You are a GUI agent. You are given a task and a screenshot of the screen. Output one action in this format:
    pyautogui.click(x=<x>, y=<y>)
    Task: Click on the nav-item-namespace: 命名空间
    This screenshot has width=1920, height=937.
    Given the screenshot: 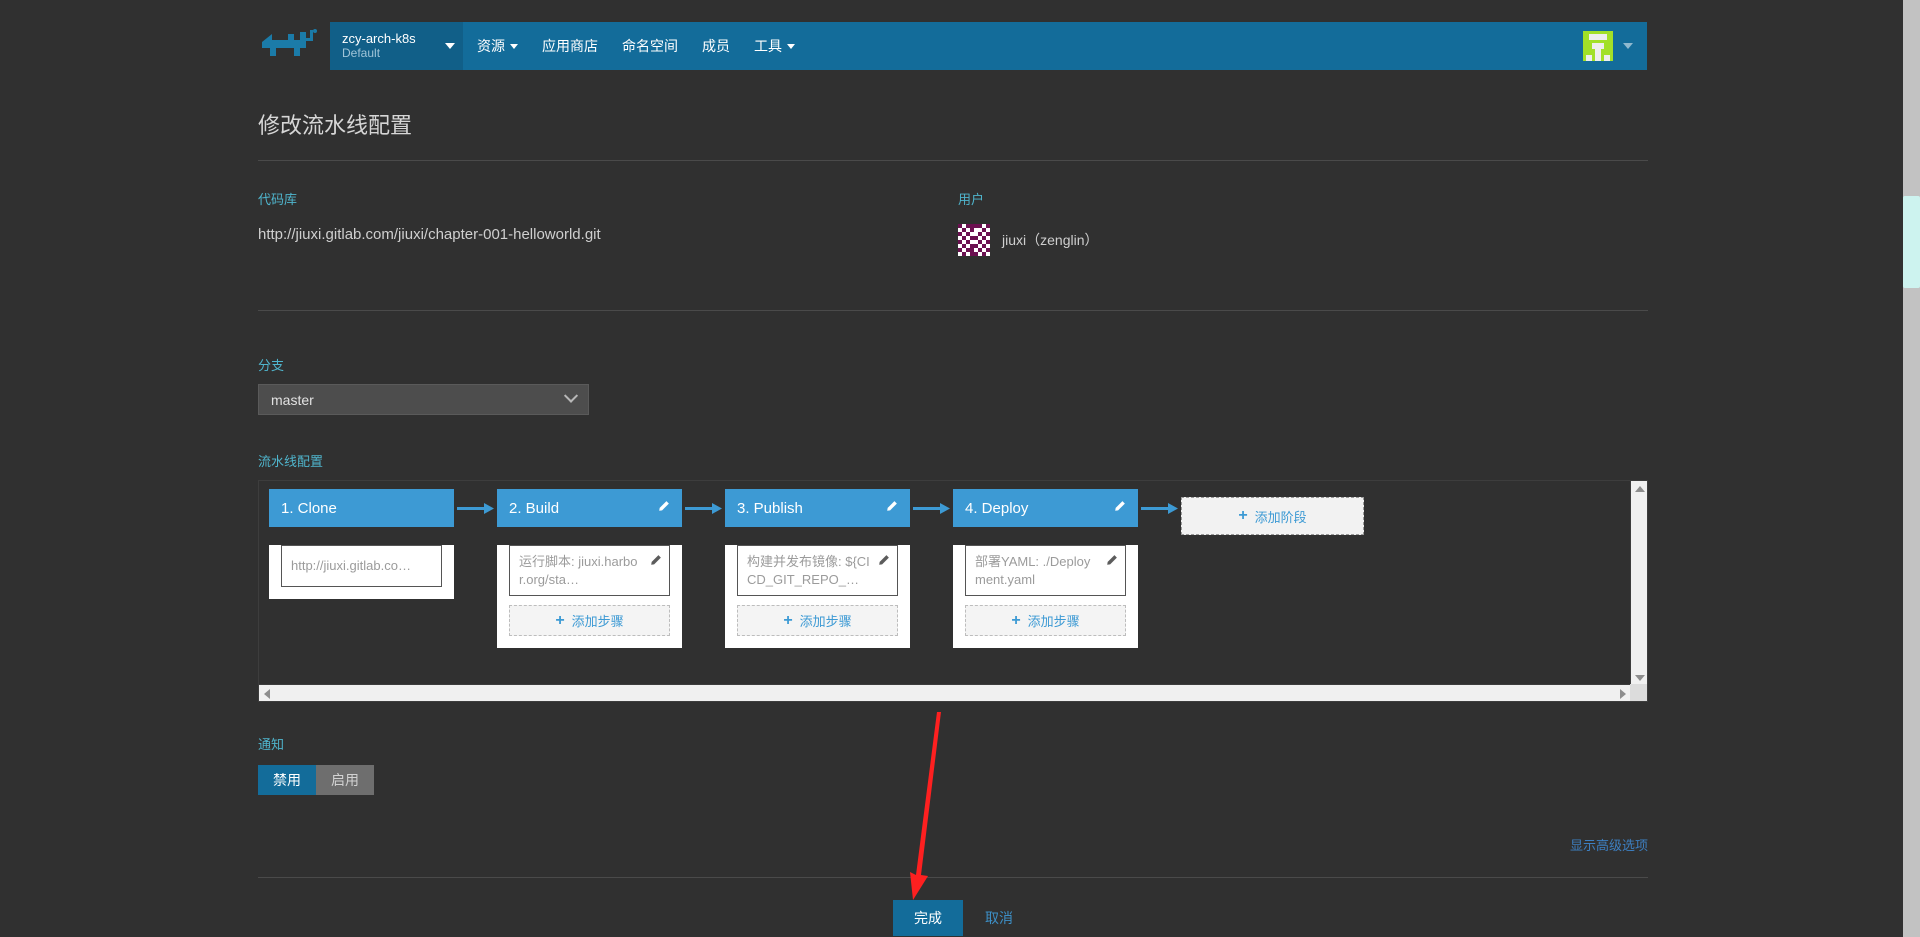 What is the action you would take?
    pyautogui.click(x=650, y=46)
    